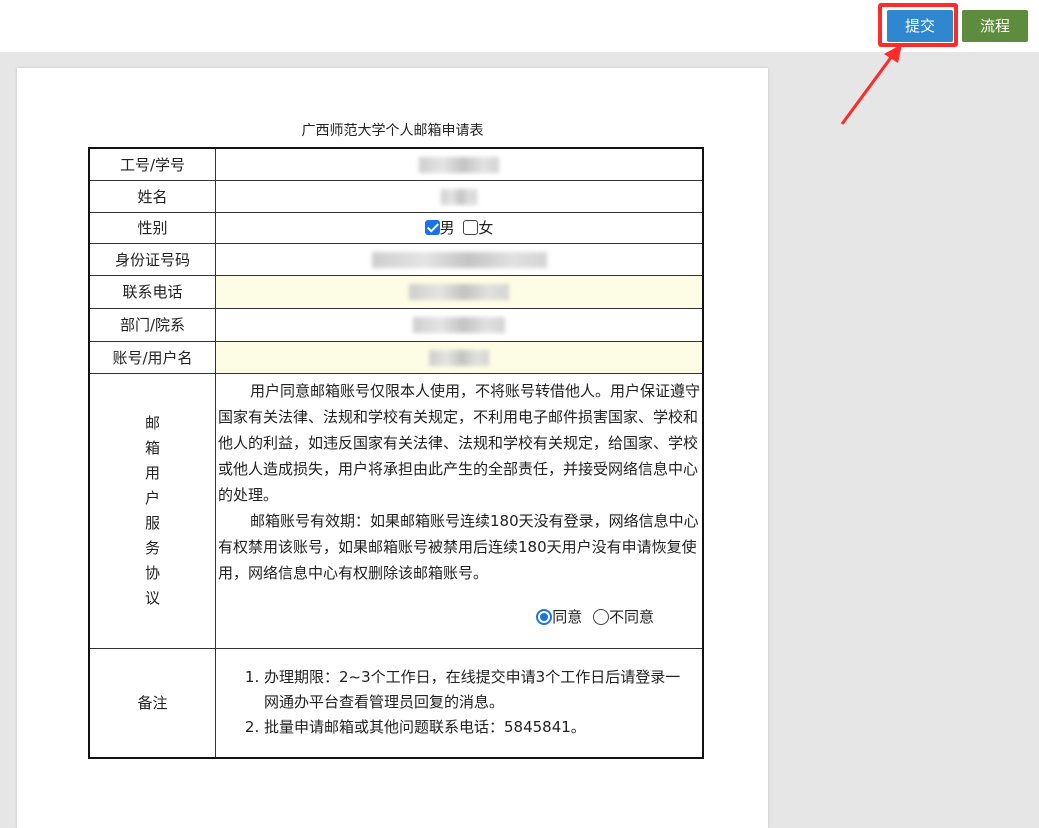 This screenshot has width=1039, height=828. I want to click on form-row-account: 账号/用户名, so click(396, 357).